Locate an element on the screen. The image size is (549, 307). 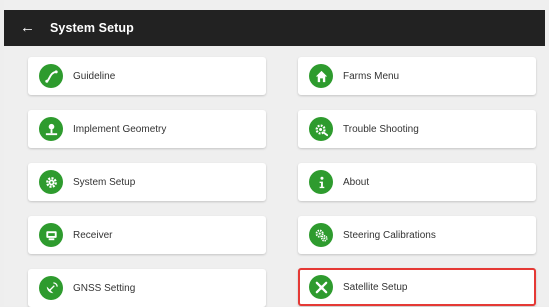
arrow-left-icon: ← is located at coordinates (27, 28).